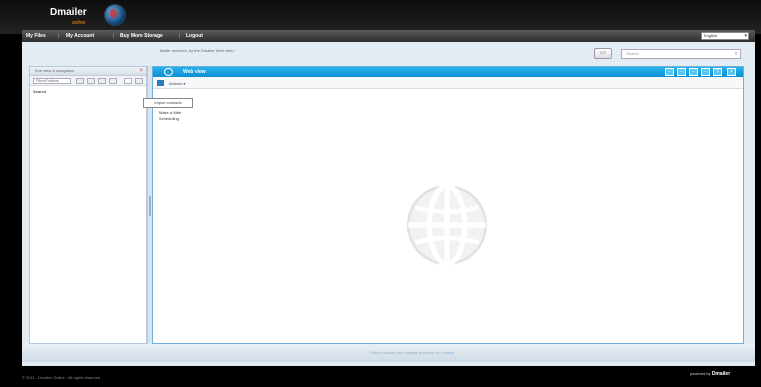 The image size is (761, 387). Describe the element at coordinates (681, 54) in the screenshot. I see `search-input: Search ⌕` at that location.